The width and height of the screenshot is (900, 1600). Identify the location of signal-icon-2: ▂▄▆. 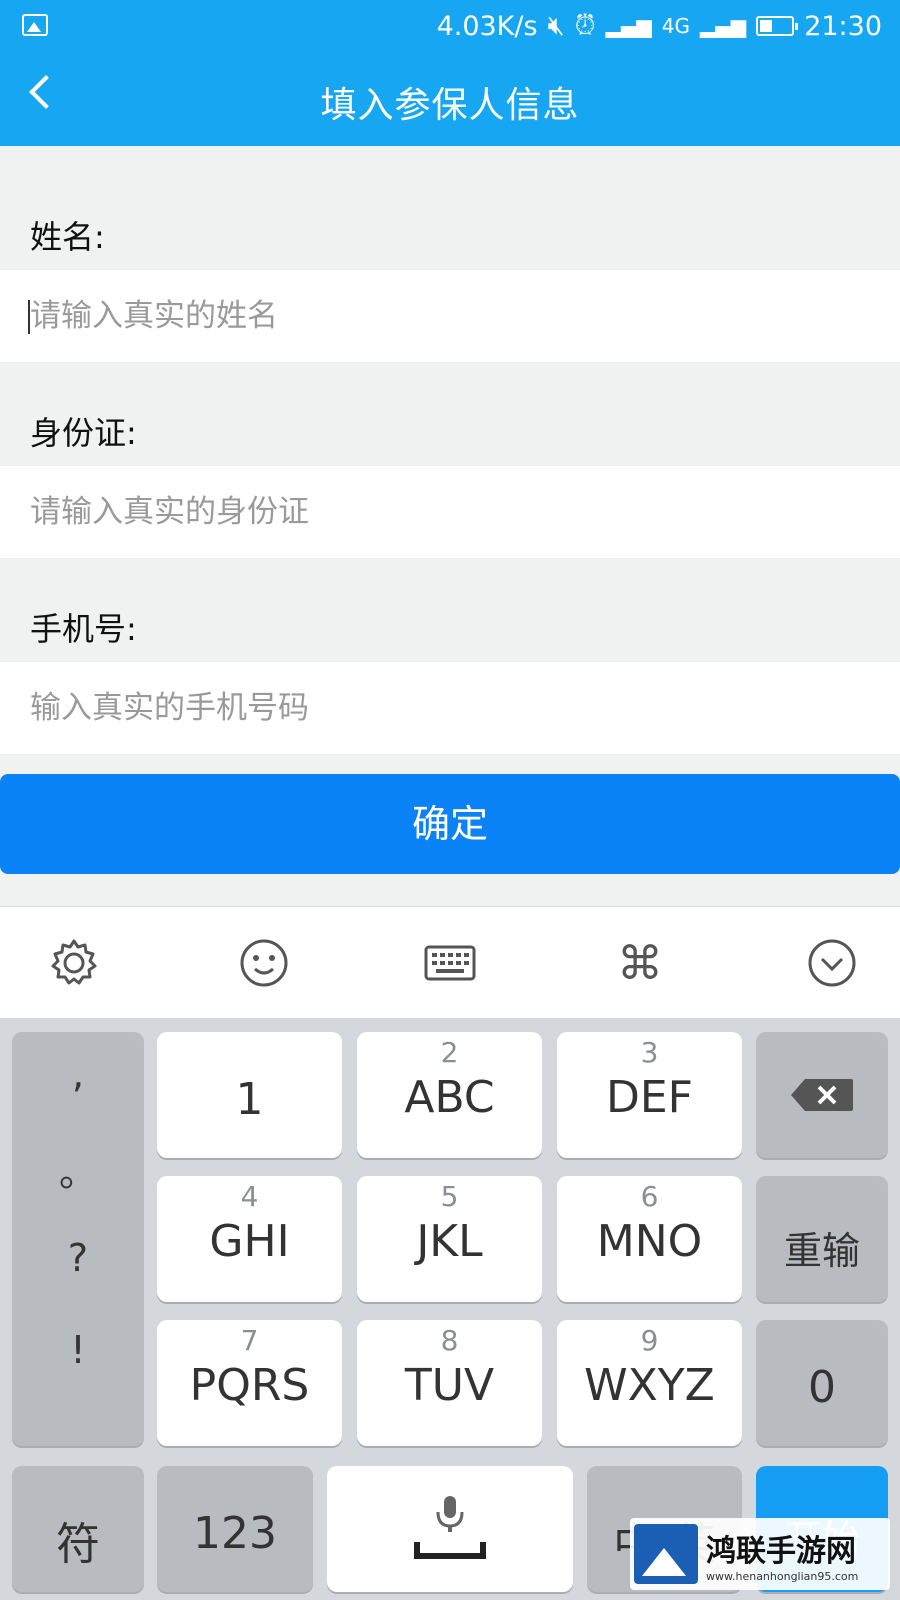
(723, 26).